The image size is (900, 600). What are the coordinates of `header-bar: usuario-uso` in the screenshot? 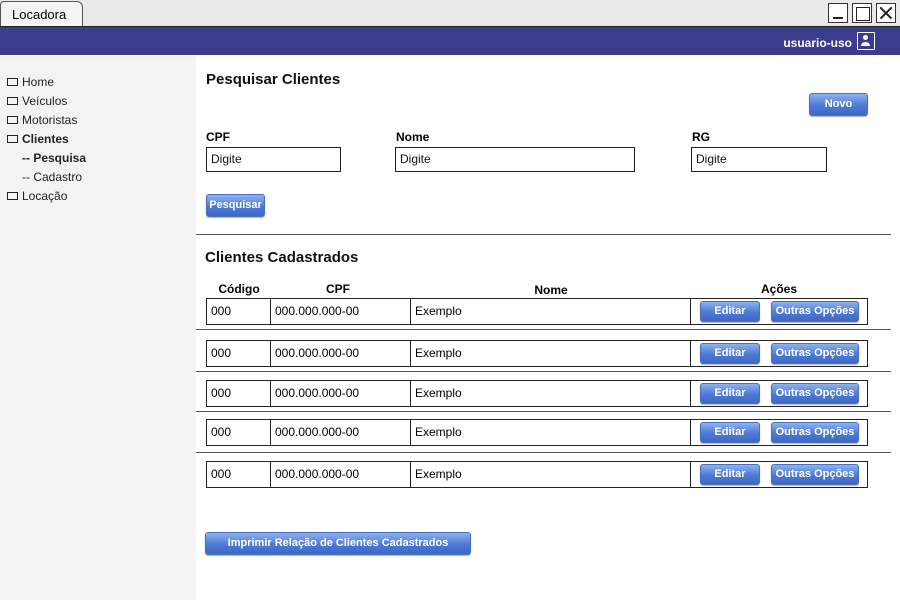 It's located at (450, 40).